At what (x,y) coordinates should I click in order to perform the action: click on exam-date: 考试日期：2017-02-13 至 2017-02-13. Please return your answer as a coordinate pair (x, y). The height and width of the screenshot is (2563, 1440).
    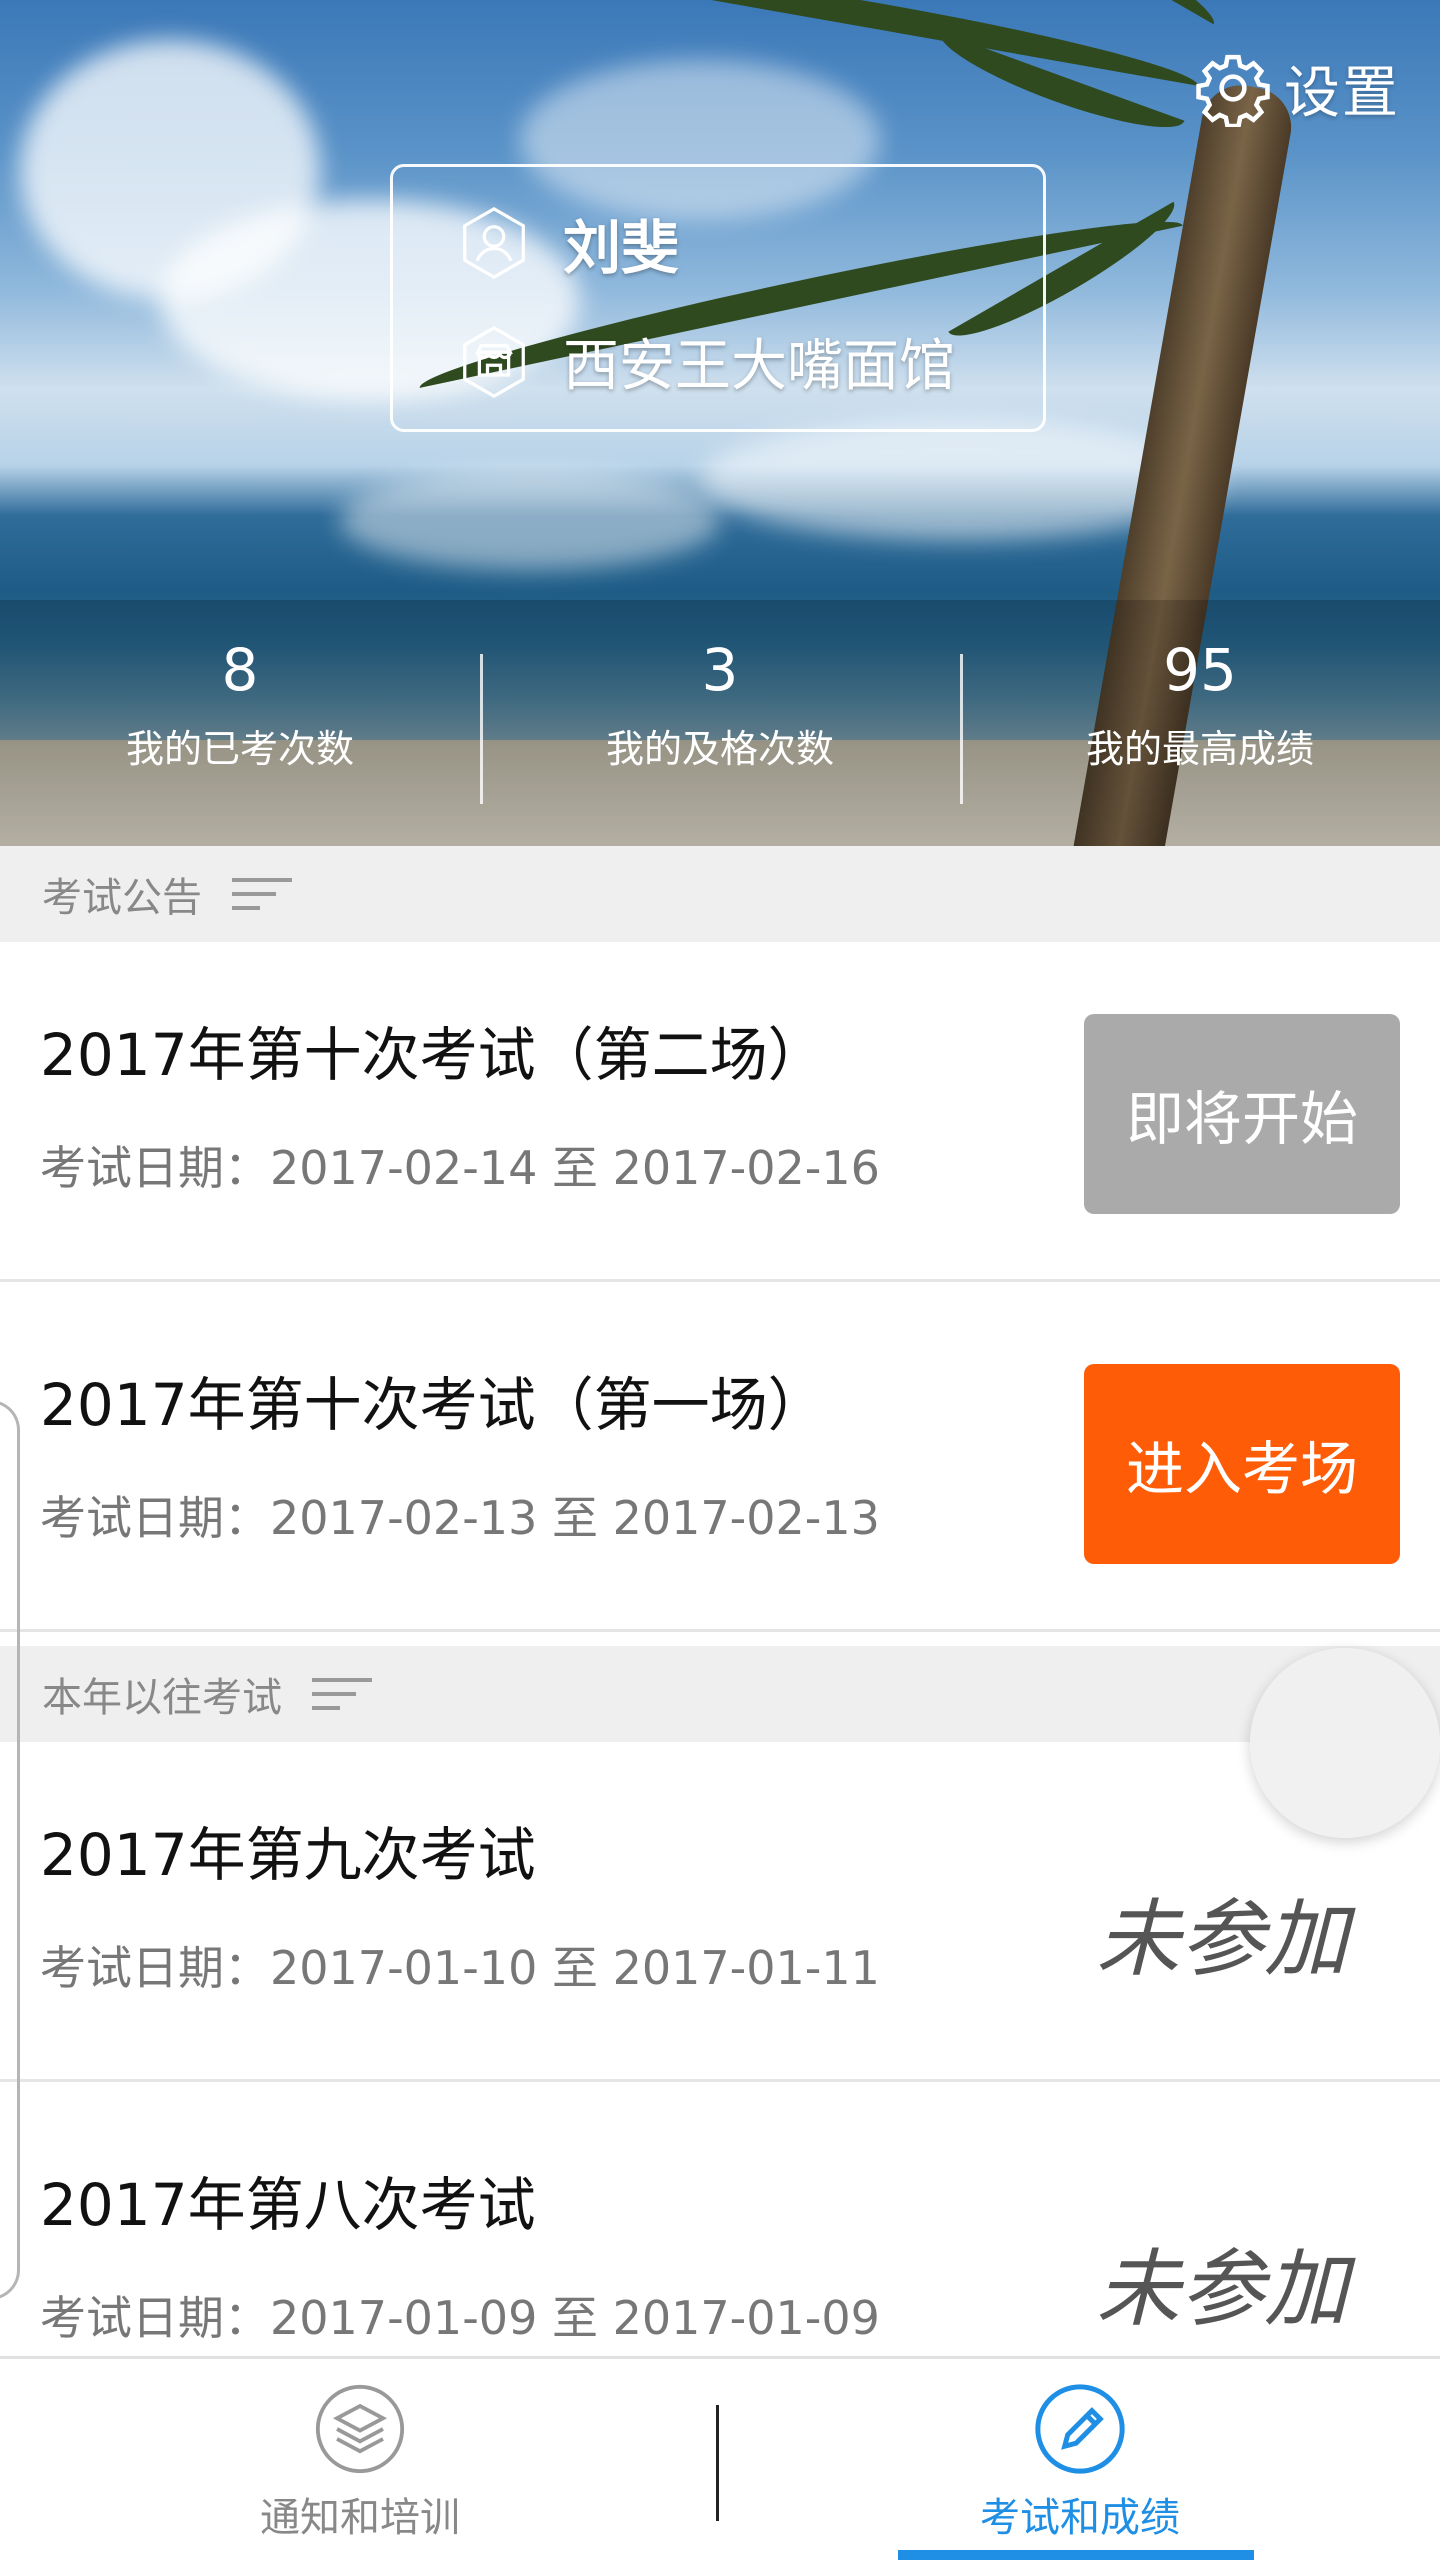
    Looking at the image, I should click on (460, 1518).